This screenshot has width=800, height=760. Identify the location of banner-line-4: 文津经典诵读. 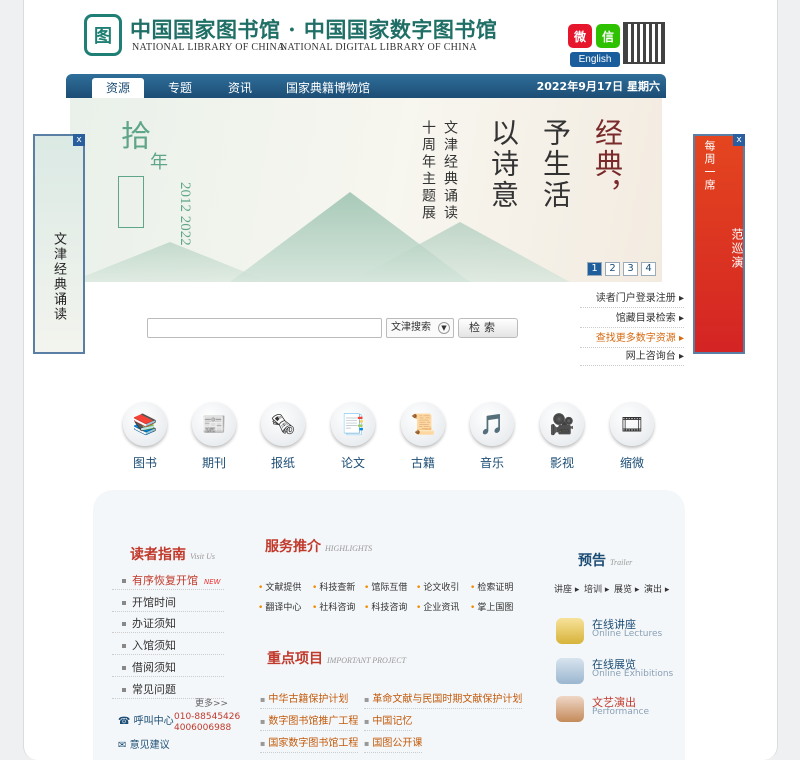
(450, 171).